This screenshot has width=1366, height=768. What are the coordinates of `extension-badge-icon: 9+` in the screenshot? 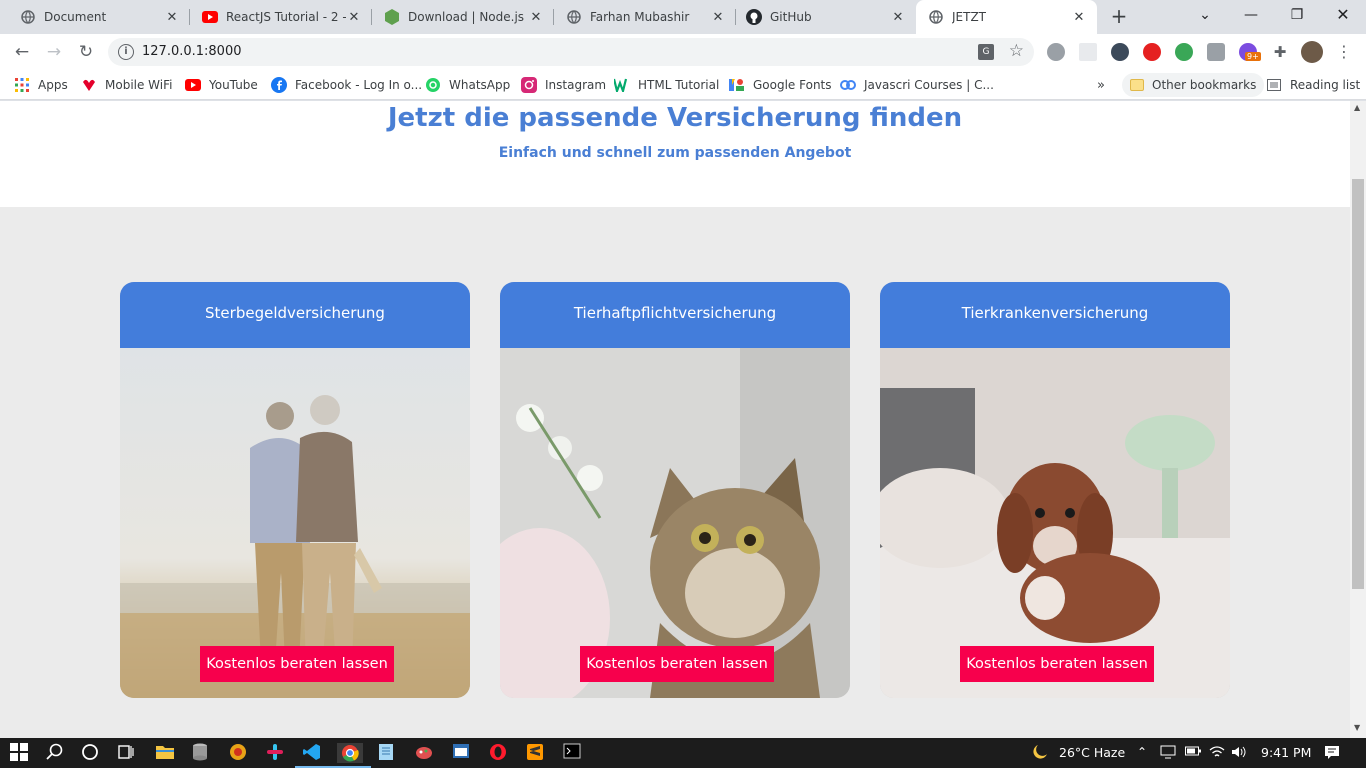 It's located at (1250, 52).